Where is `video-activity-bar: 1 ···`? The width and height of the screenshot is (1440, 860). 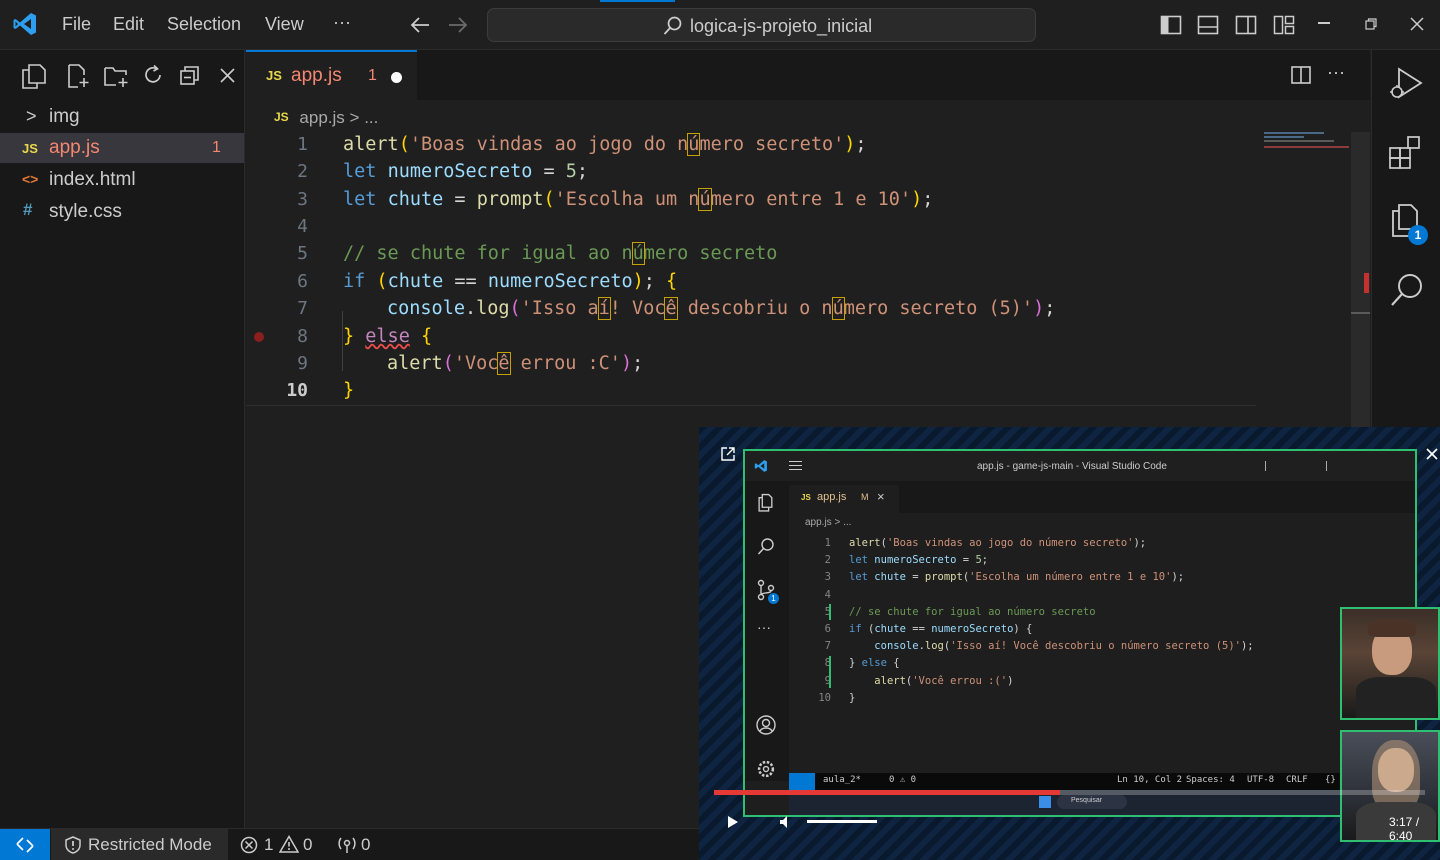 video-activity-bar: 1 ··· is located at coordinates (767, 631).